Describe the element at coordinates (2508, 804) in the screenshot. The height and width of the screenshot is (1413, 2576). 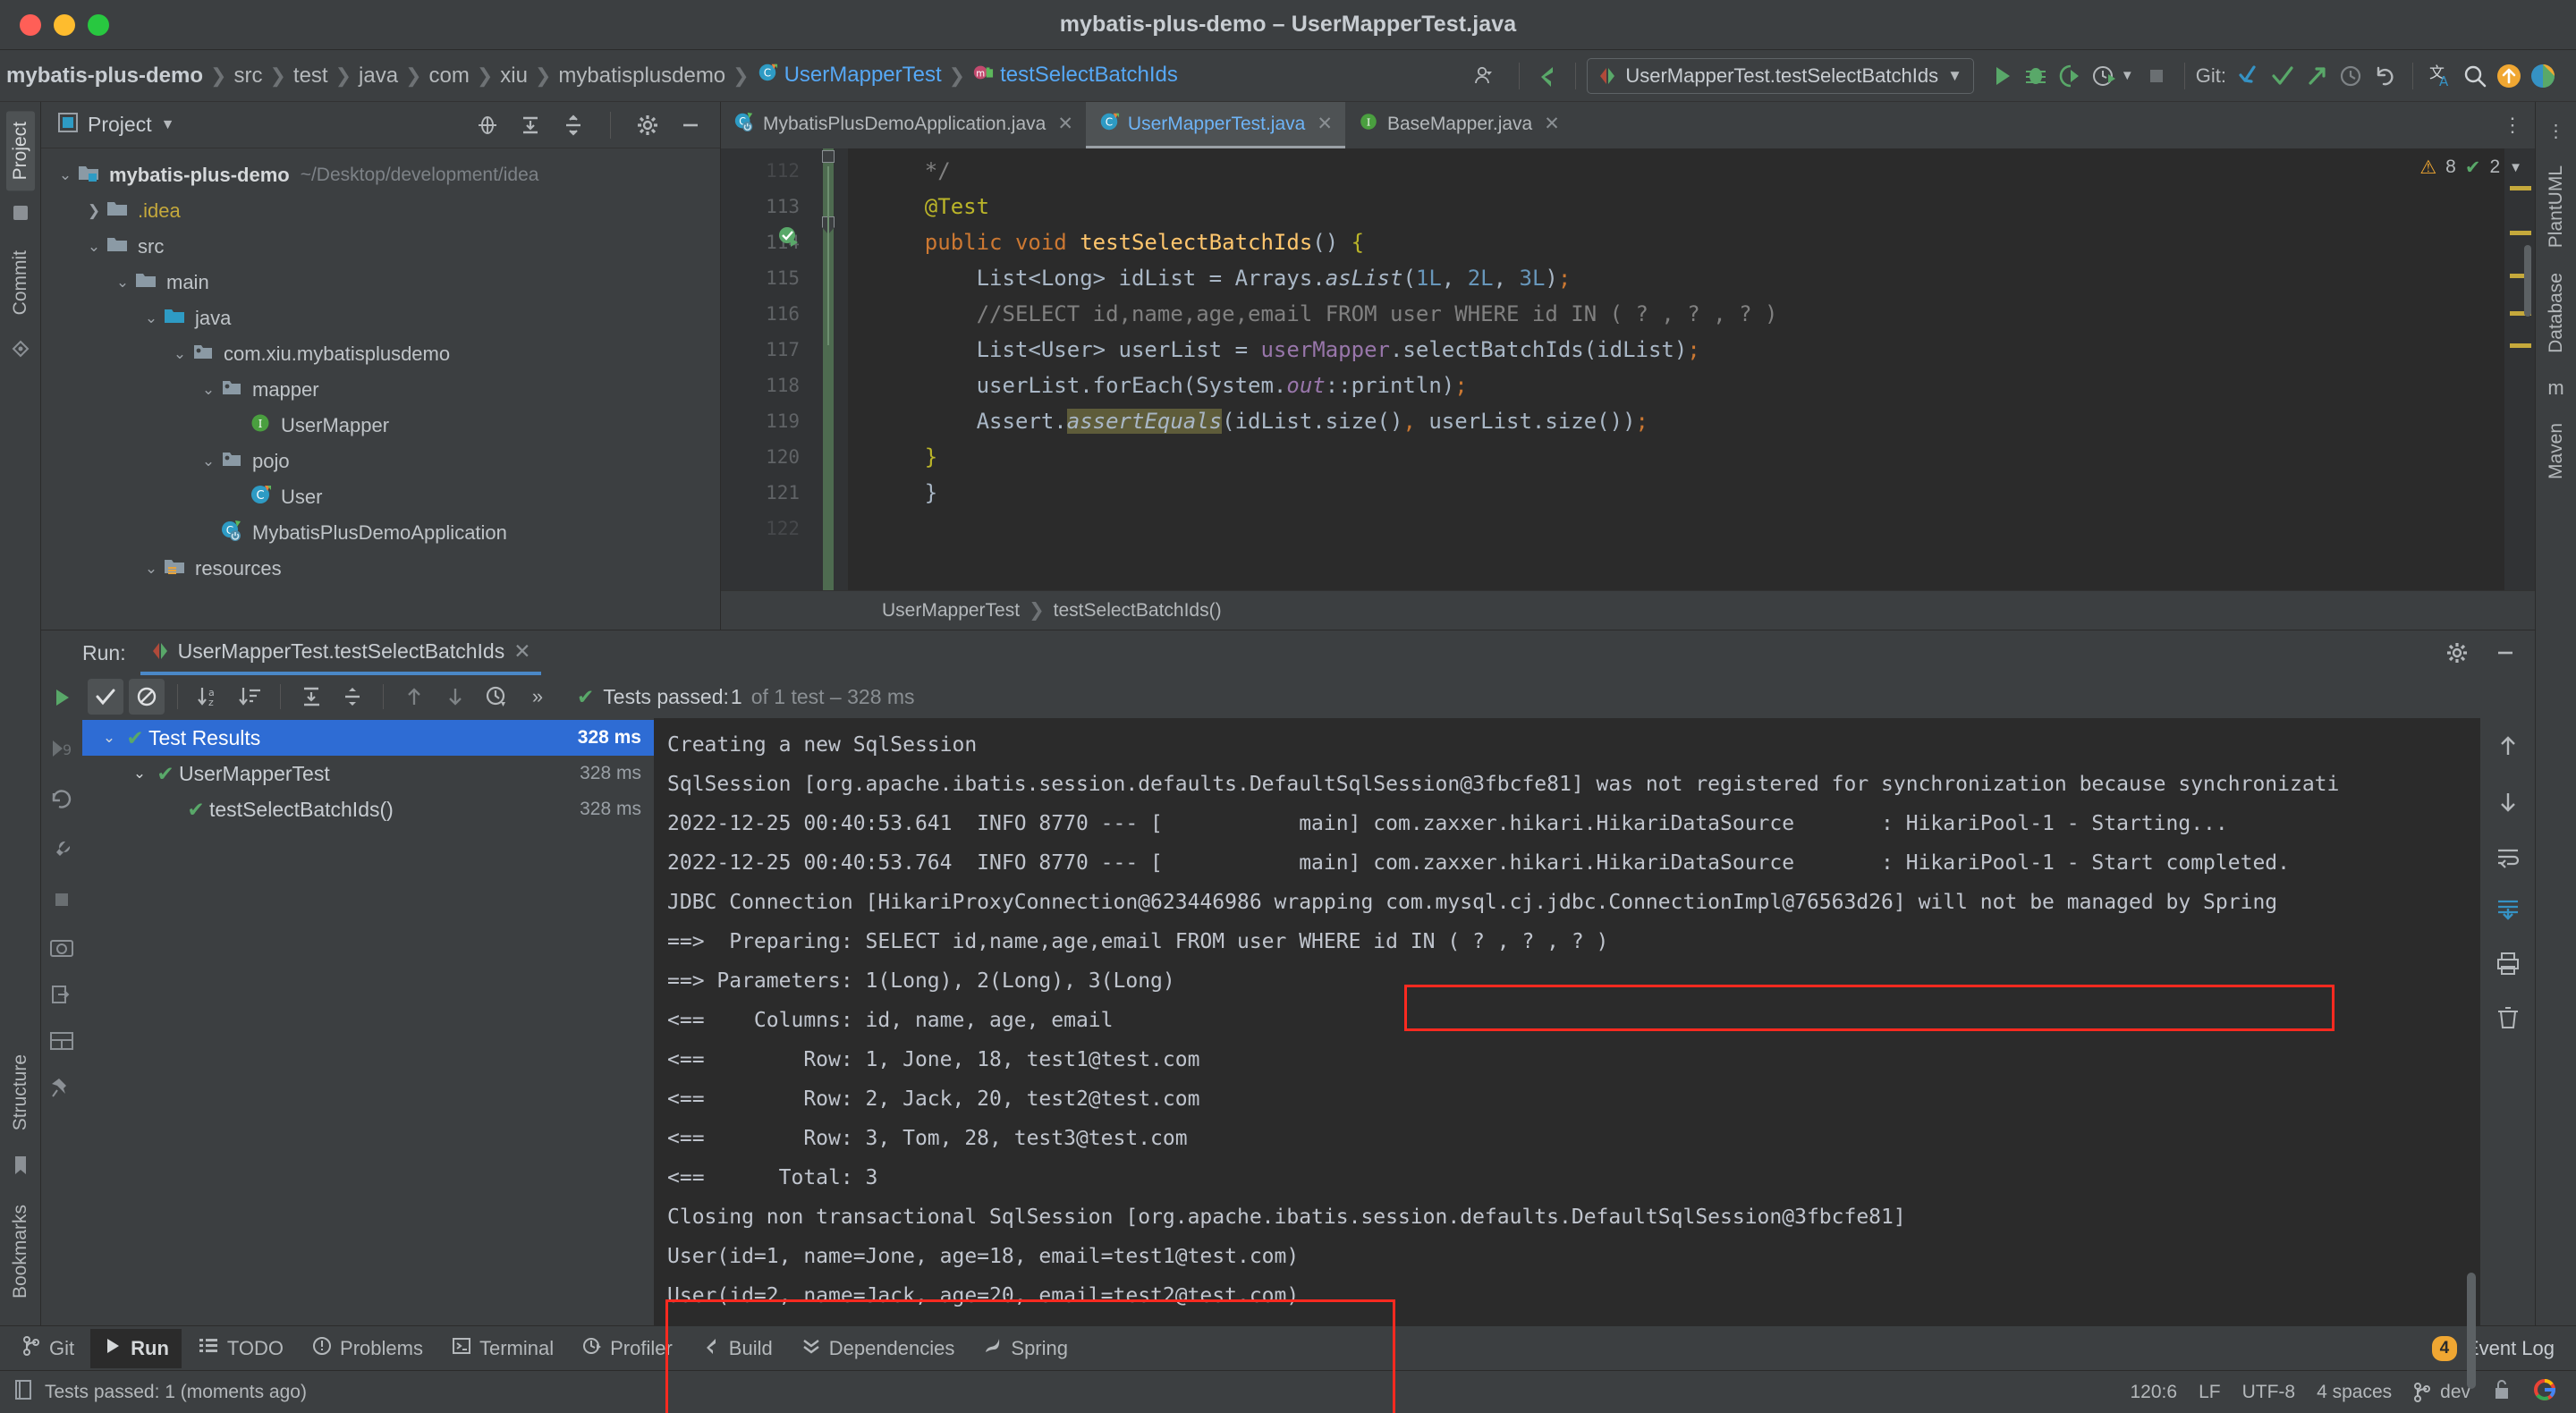
I see `scroll-down-icon` at that location.